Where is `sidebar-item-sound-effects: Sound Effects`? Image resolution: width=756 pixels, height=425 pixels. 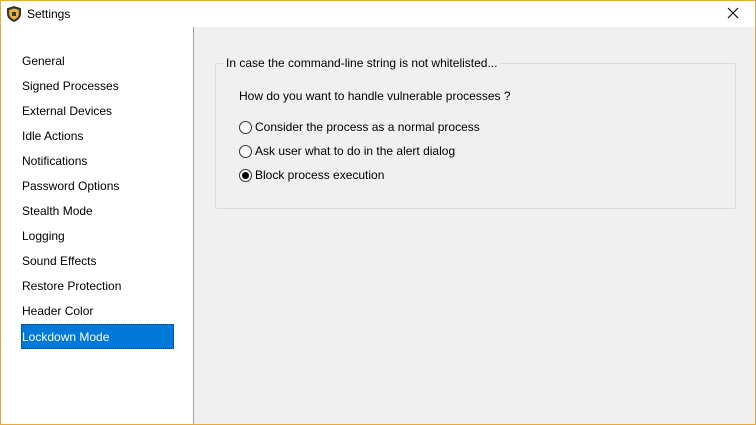
sidebar-item-sound-effects: Sound Effects is located at coordinates (97, 261).